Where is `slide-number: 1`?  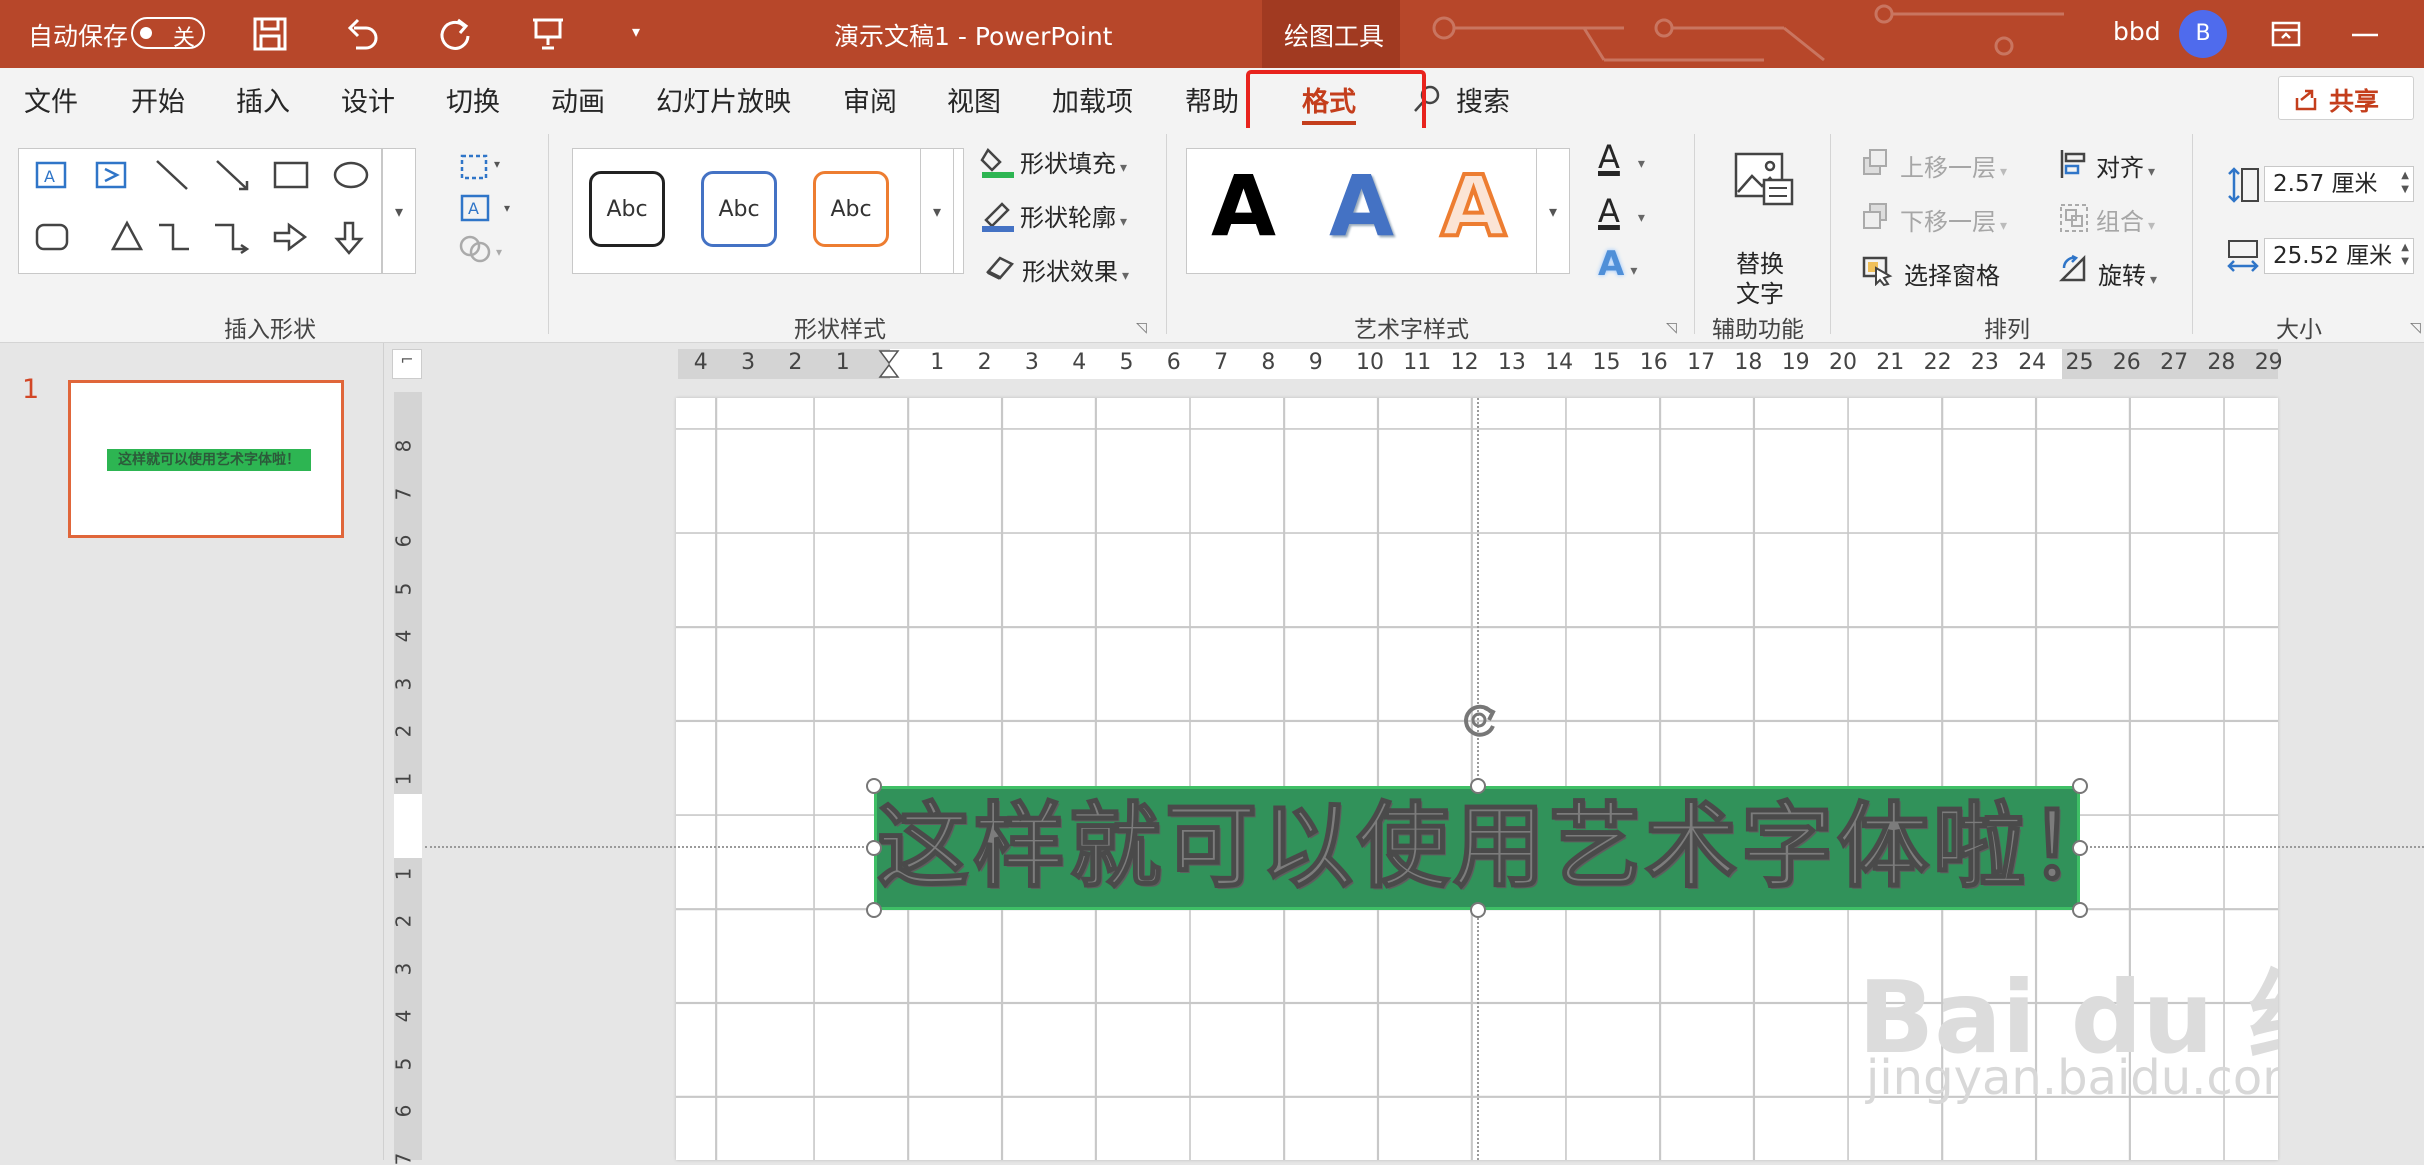 slide-number: 1 is located at coordinates (31, 389).